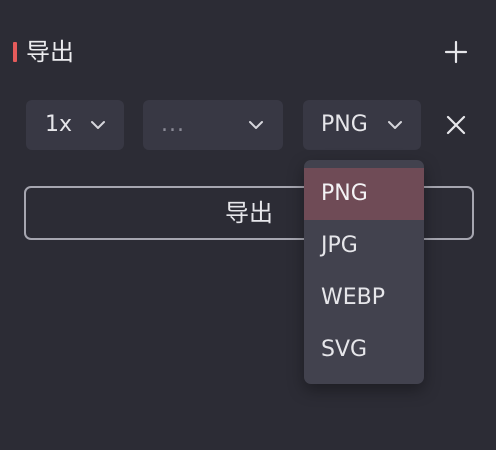 Image resolution: width=496 pixels, height=450 pixels. I want to click on format-select: PNG, so click(362, 125).